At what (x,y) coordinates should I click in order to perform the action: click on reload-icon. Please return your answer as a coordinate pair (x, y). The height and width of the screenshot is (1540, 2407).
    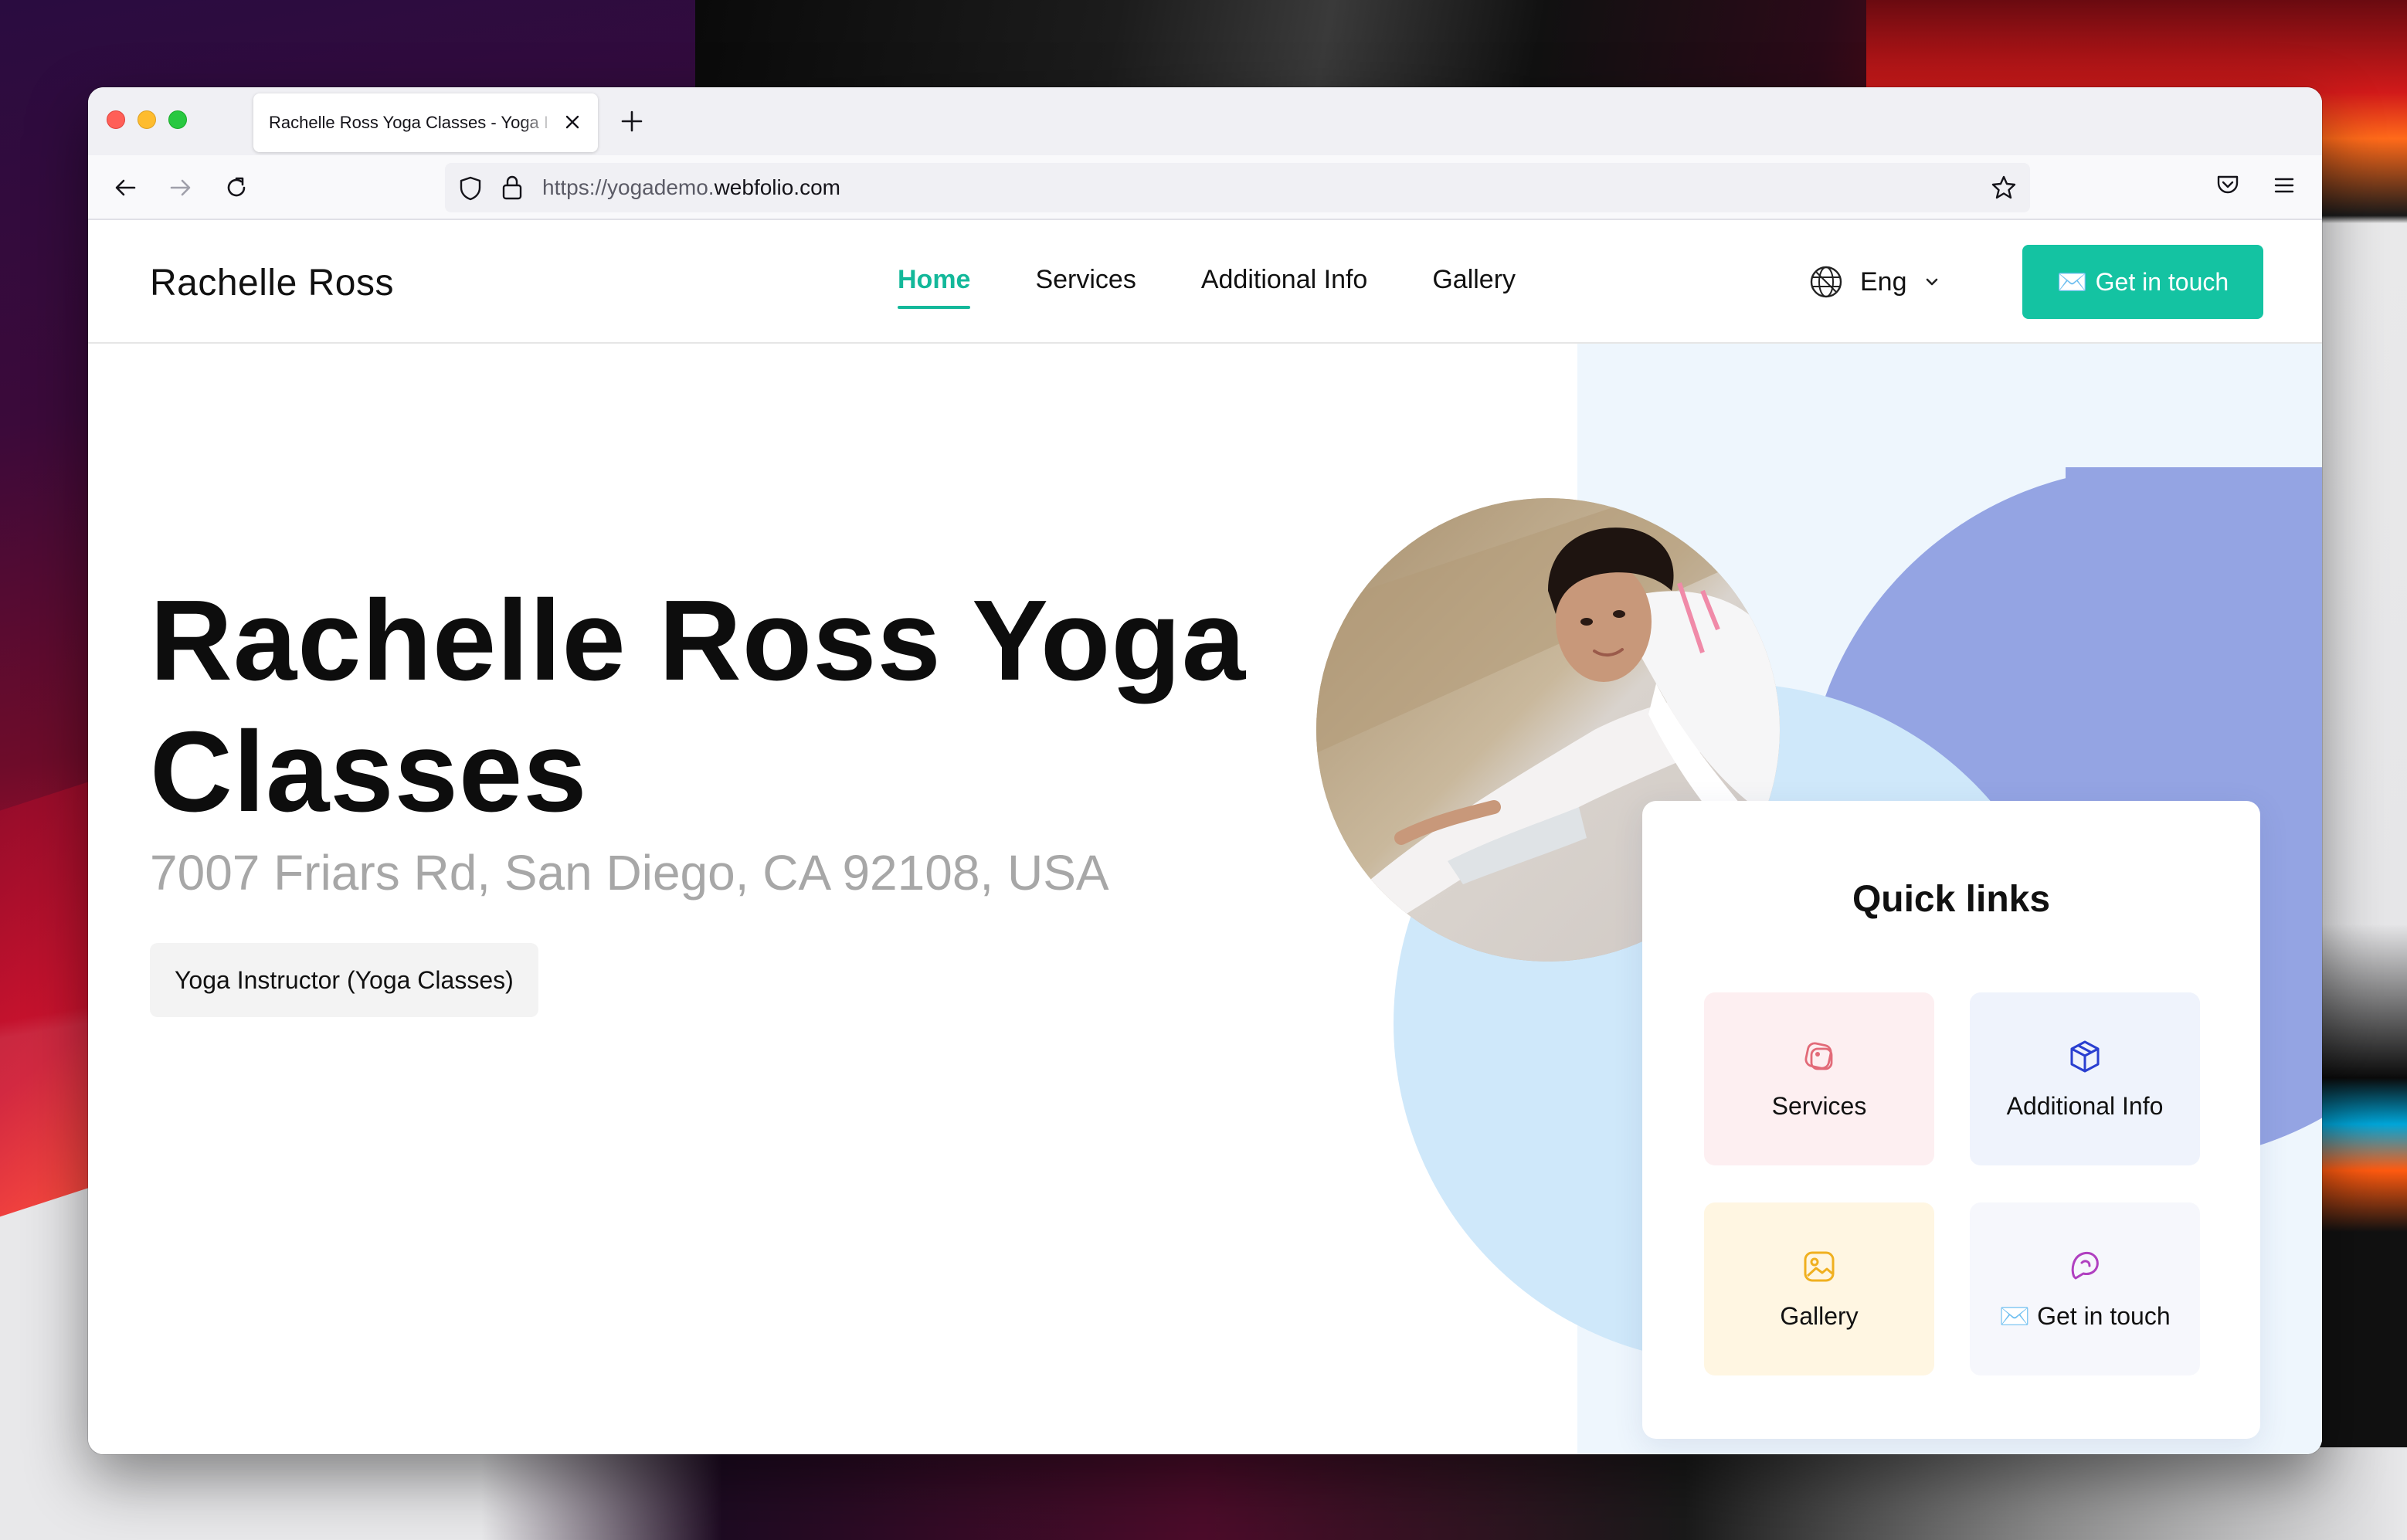
    Looking at the image, I should click on (236, 187).